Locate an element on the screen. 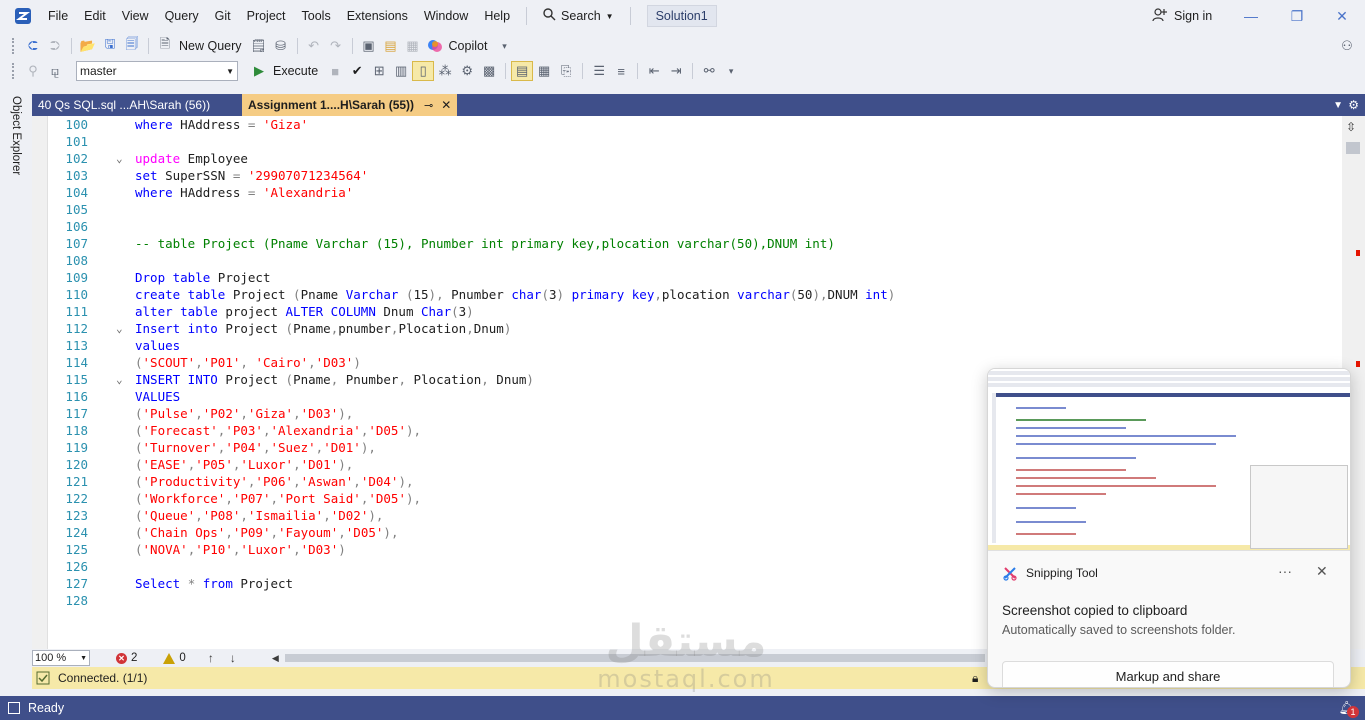 Image resolution: width=1365 pixels, height=720 pixels. line-number: 127 is located at coordinates (76, 583).